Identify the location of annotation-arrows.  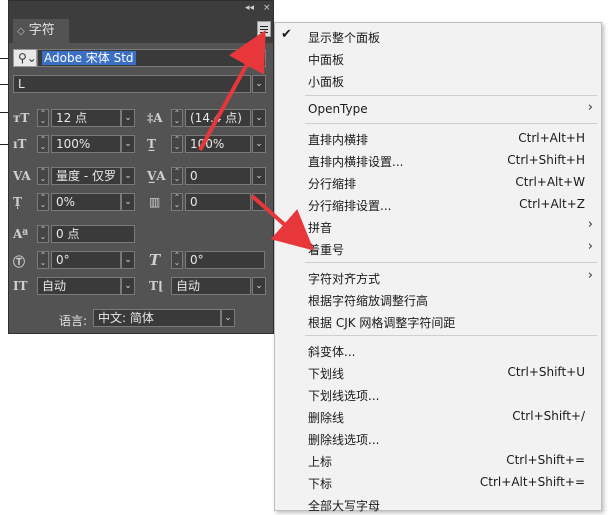
(256, 140).